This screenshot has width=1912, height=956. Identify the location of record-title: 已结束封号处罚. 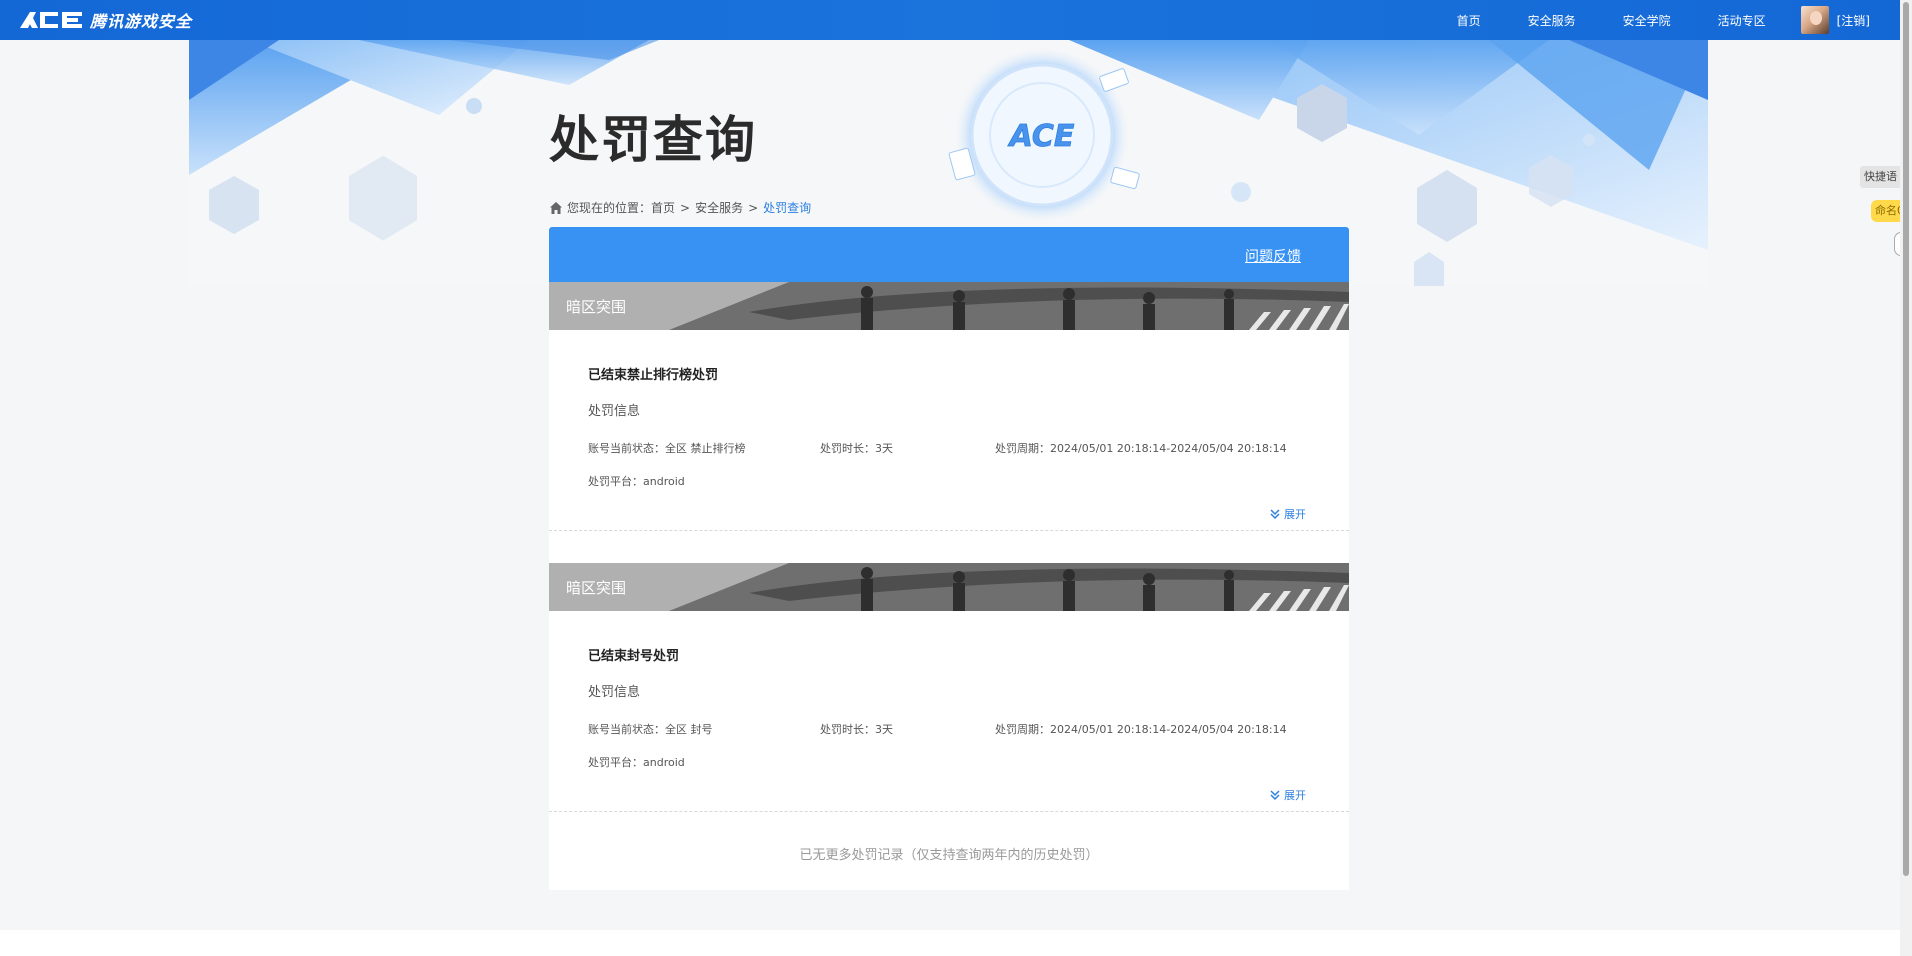
(634, 656).